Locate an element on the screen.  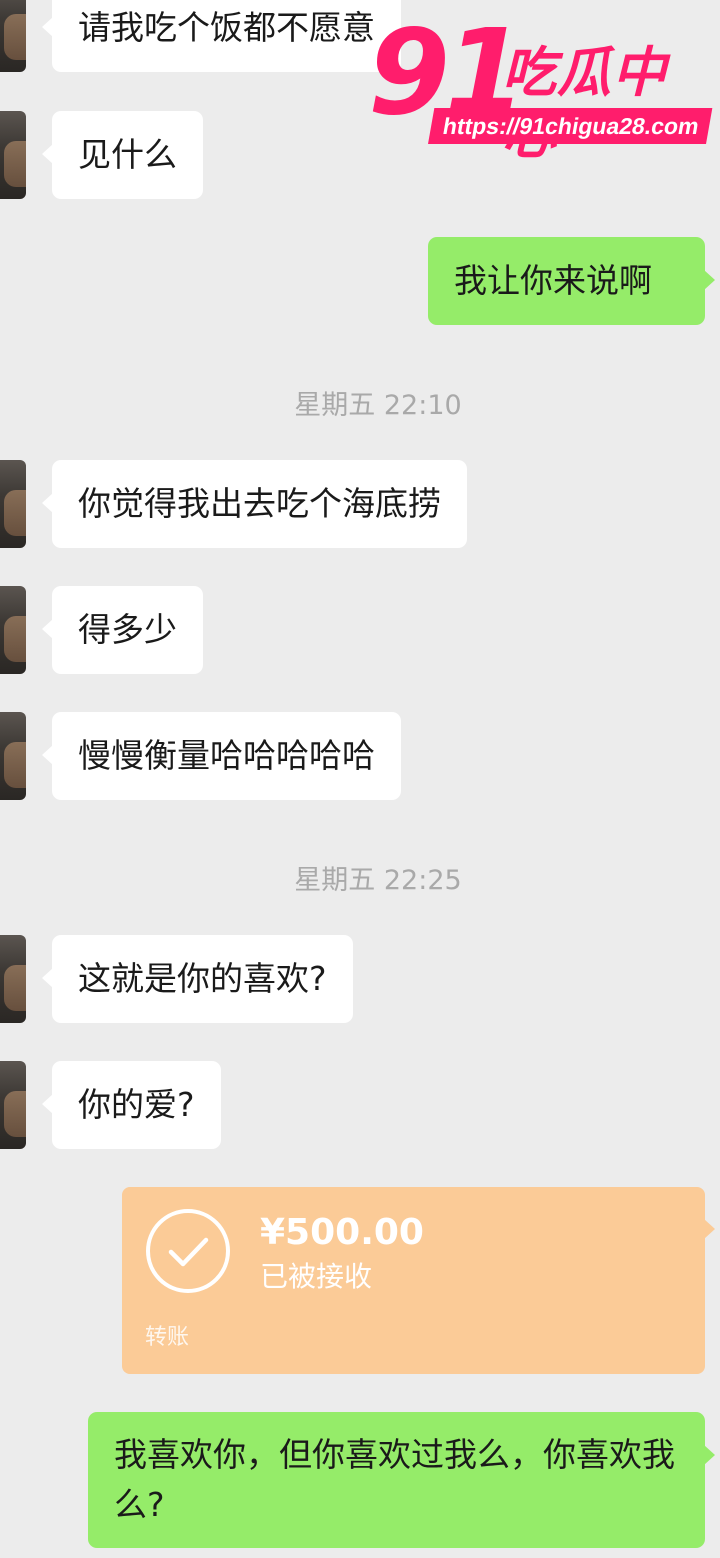
incoming-message-bubble: 你觉得我出去吃个海底捞 is located at coordinates (254, 504).